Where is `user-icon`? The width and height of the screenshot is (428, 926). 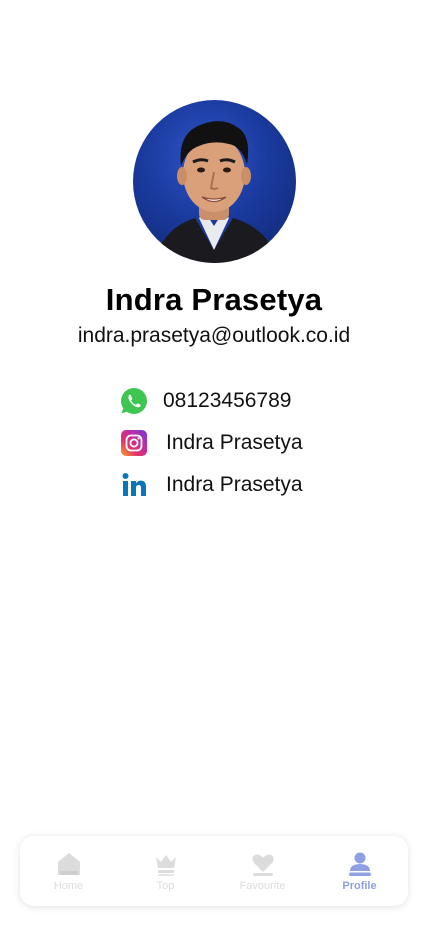 user-icon is located at coordinates (359, 864).